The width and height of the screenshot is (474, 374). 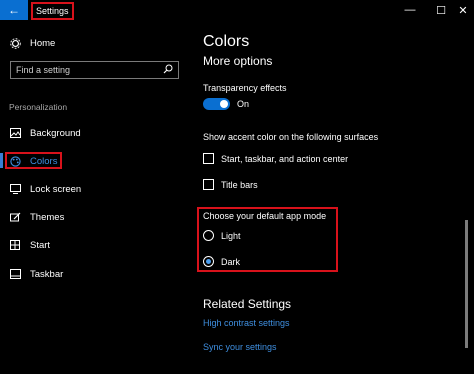 I want to click on sidebar-item-colors: Colors, so click(x=32, y=161).